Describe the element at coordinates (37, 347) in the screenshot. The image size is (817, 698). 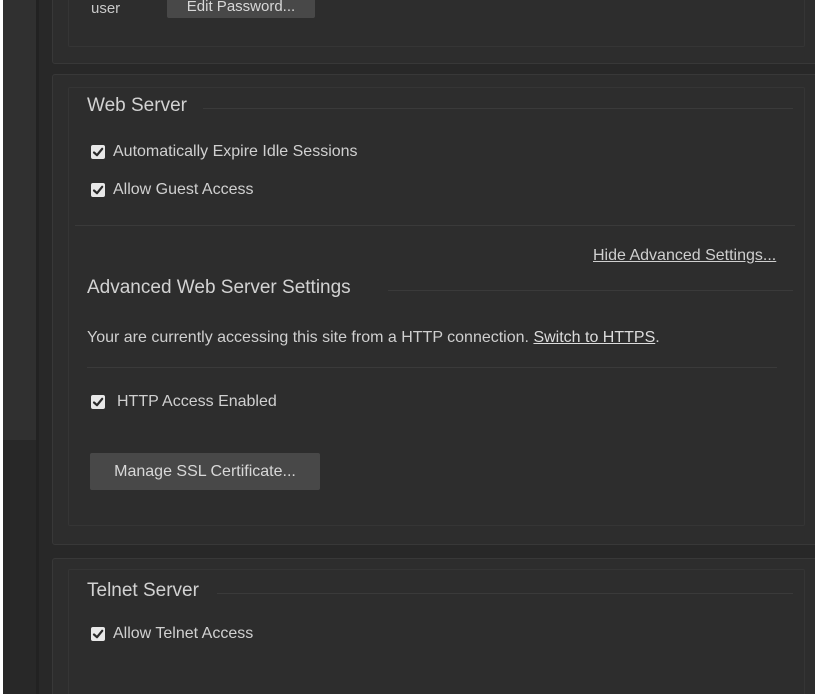
I see `sidebar-divider` at that location.